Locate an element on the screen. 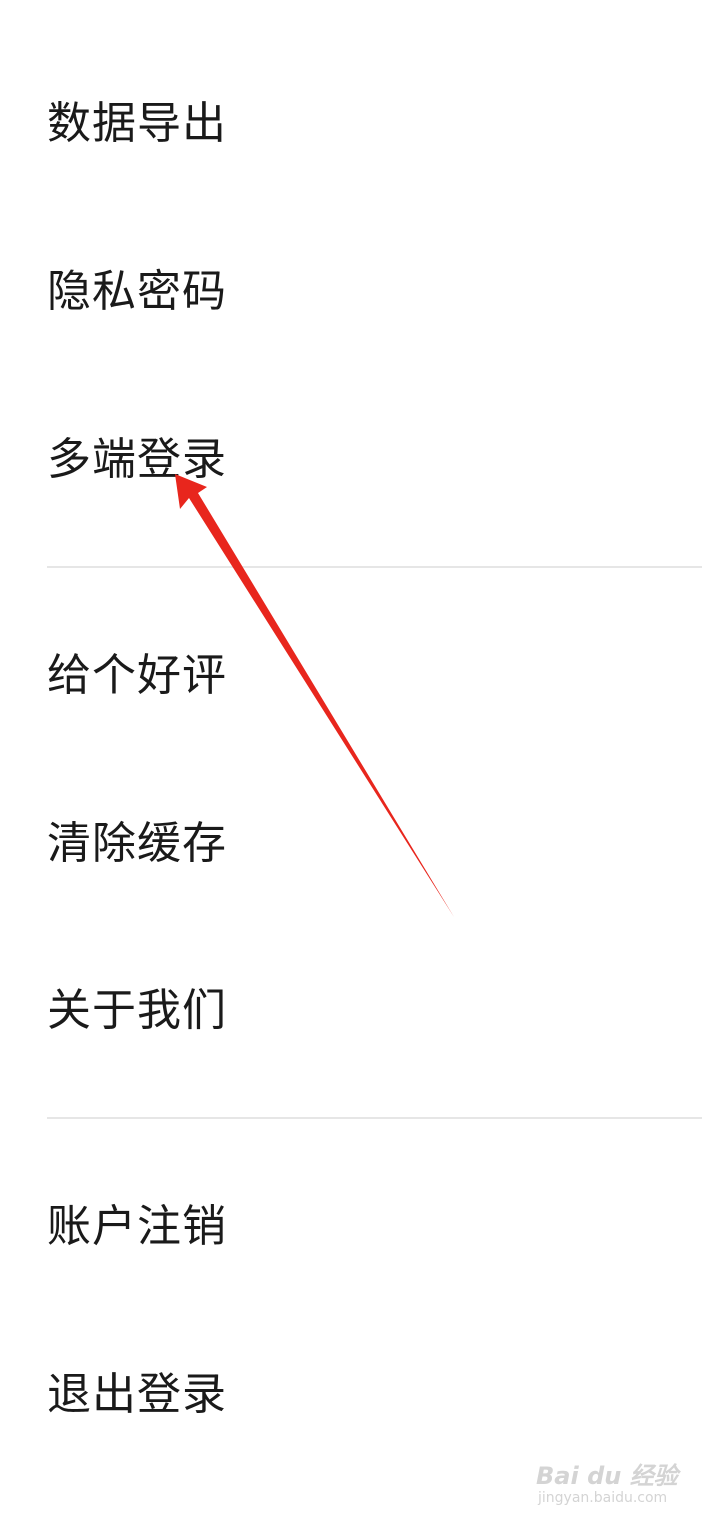 This screenshot has height=1519, width=702. menu-item-rate-app: 给个好评 is located at coordinates (374, 676).